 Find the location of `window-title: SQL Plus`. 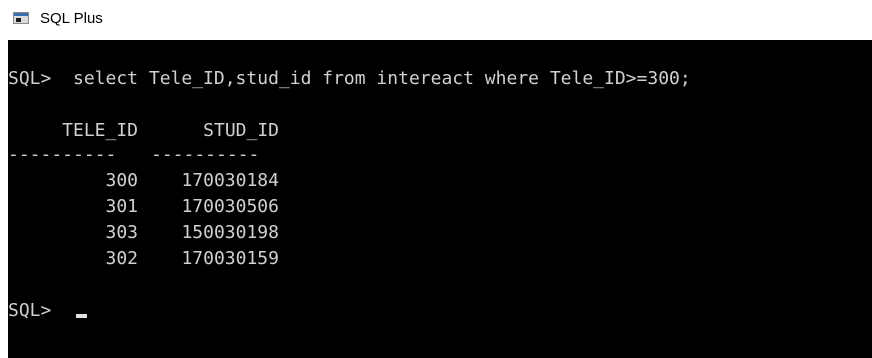

window-title: SQL Plus is located at coordinates (71, 18).